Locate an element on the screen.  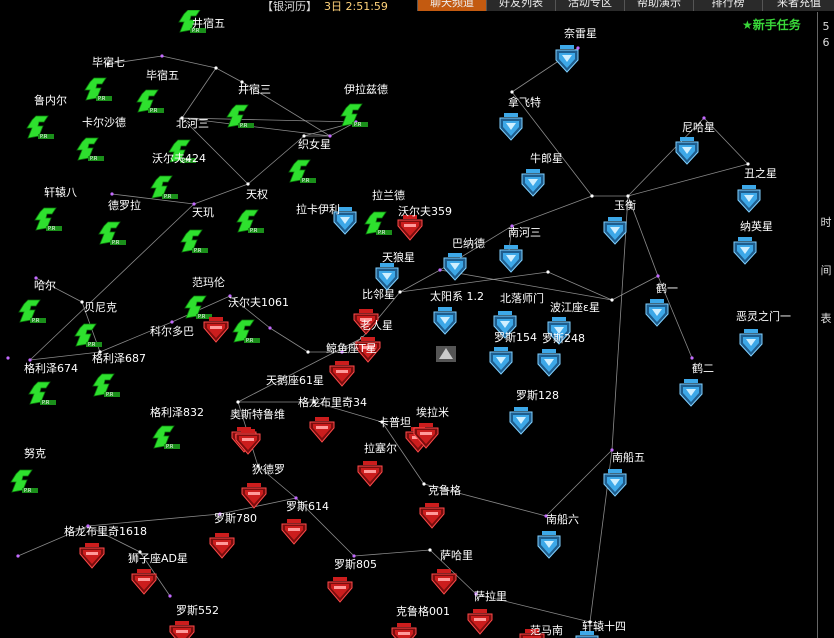
star-node: 科尔多巴 is located at coordinates (189, 329).